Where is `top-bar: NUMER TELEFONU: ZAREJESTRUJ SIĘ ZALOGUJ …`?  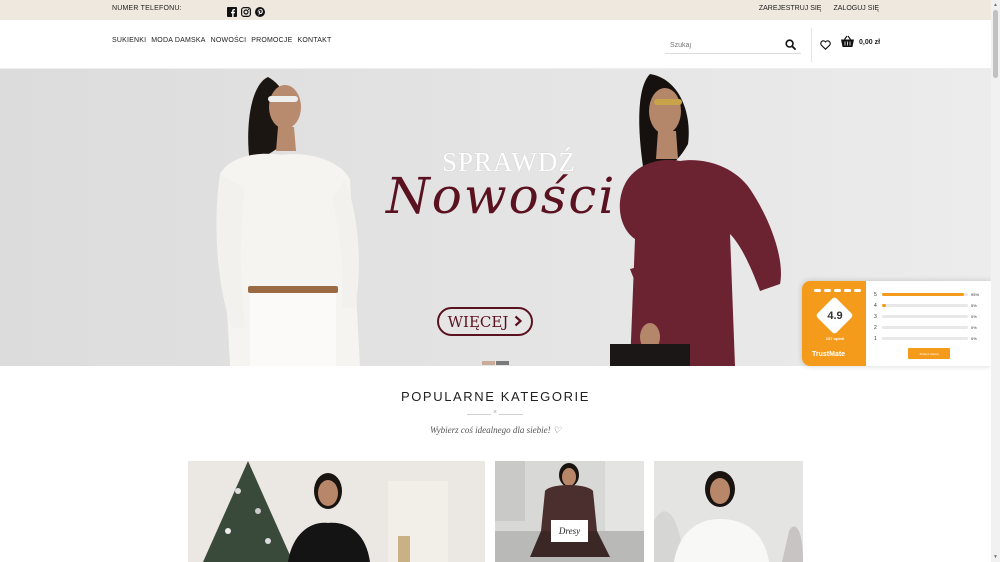
top-bar: NUMER TELEFONU: ZAREJESTRUJ SIĘ ZALOGUJ … is located at coordinates (495, 10).